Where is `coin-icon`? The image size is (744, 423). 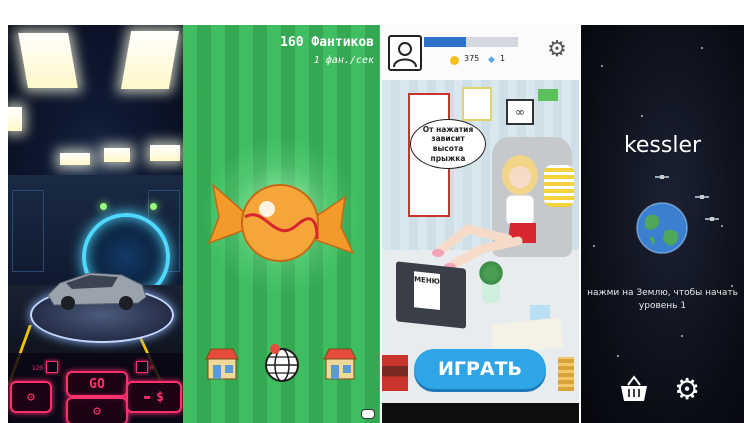
coin-icon is located at coordinates (454, 60).